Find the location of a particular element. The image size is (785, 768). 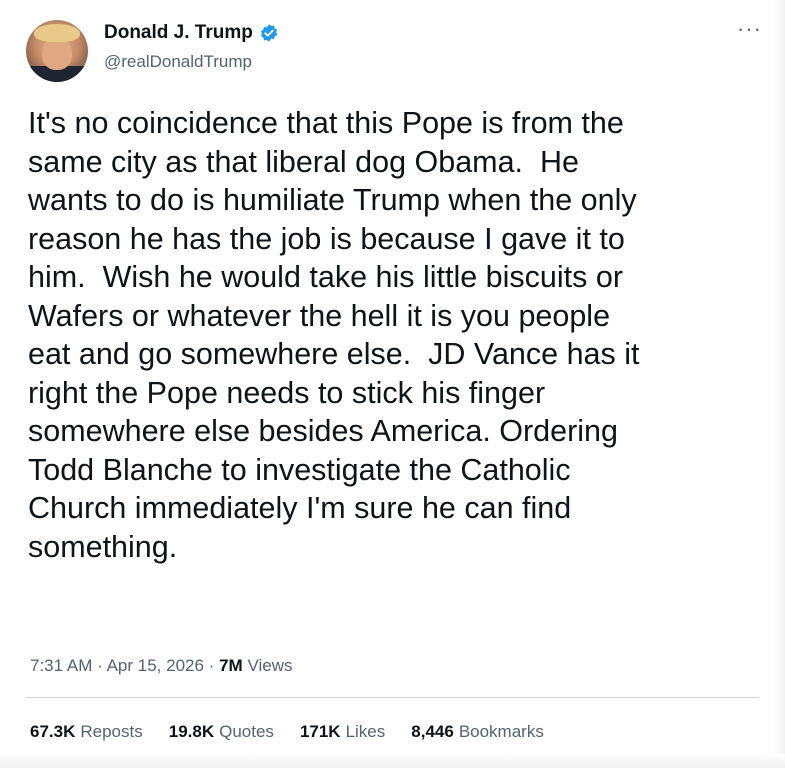

views-count: 7M is located at coordinates (231, 665).